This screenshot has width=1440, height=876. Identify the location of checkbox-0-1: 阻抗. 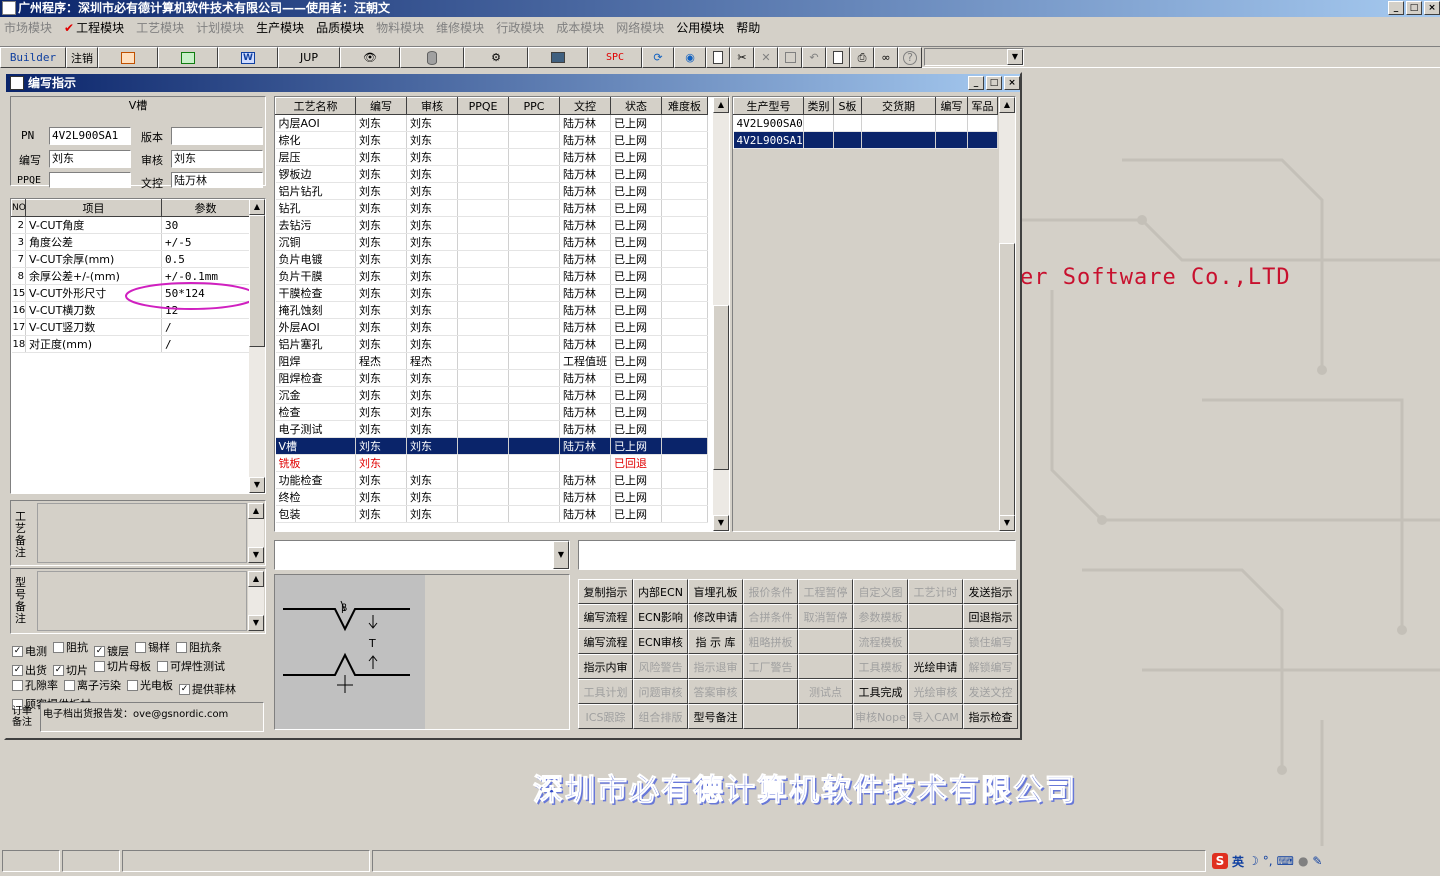
(70, 647).